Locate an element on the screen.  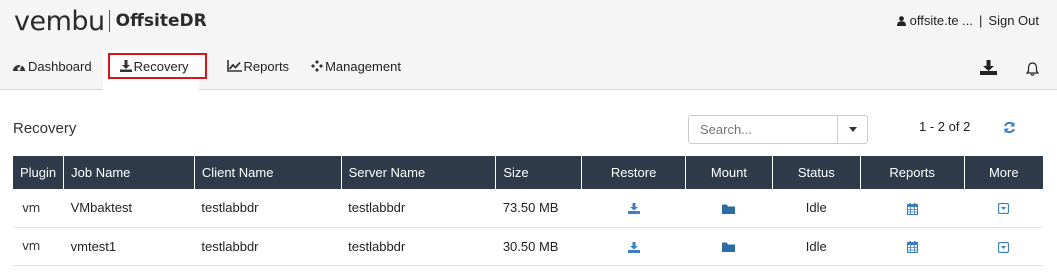
page-title: Recovery is located at coordinates (45, 128).